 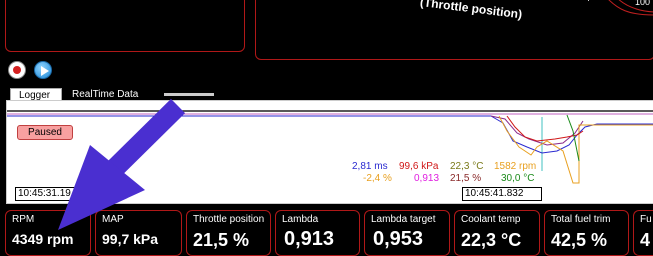 I want to click on tab-realtime-data: RealTime Data, so click(x=112, y=94).